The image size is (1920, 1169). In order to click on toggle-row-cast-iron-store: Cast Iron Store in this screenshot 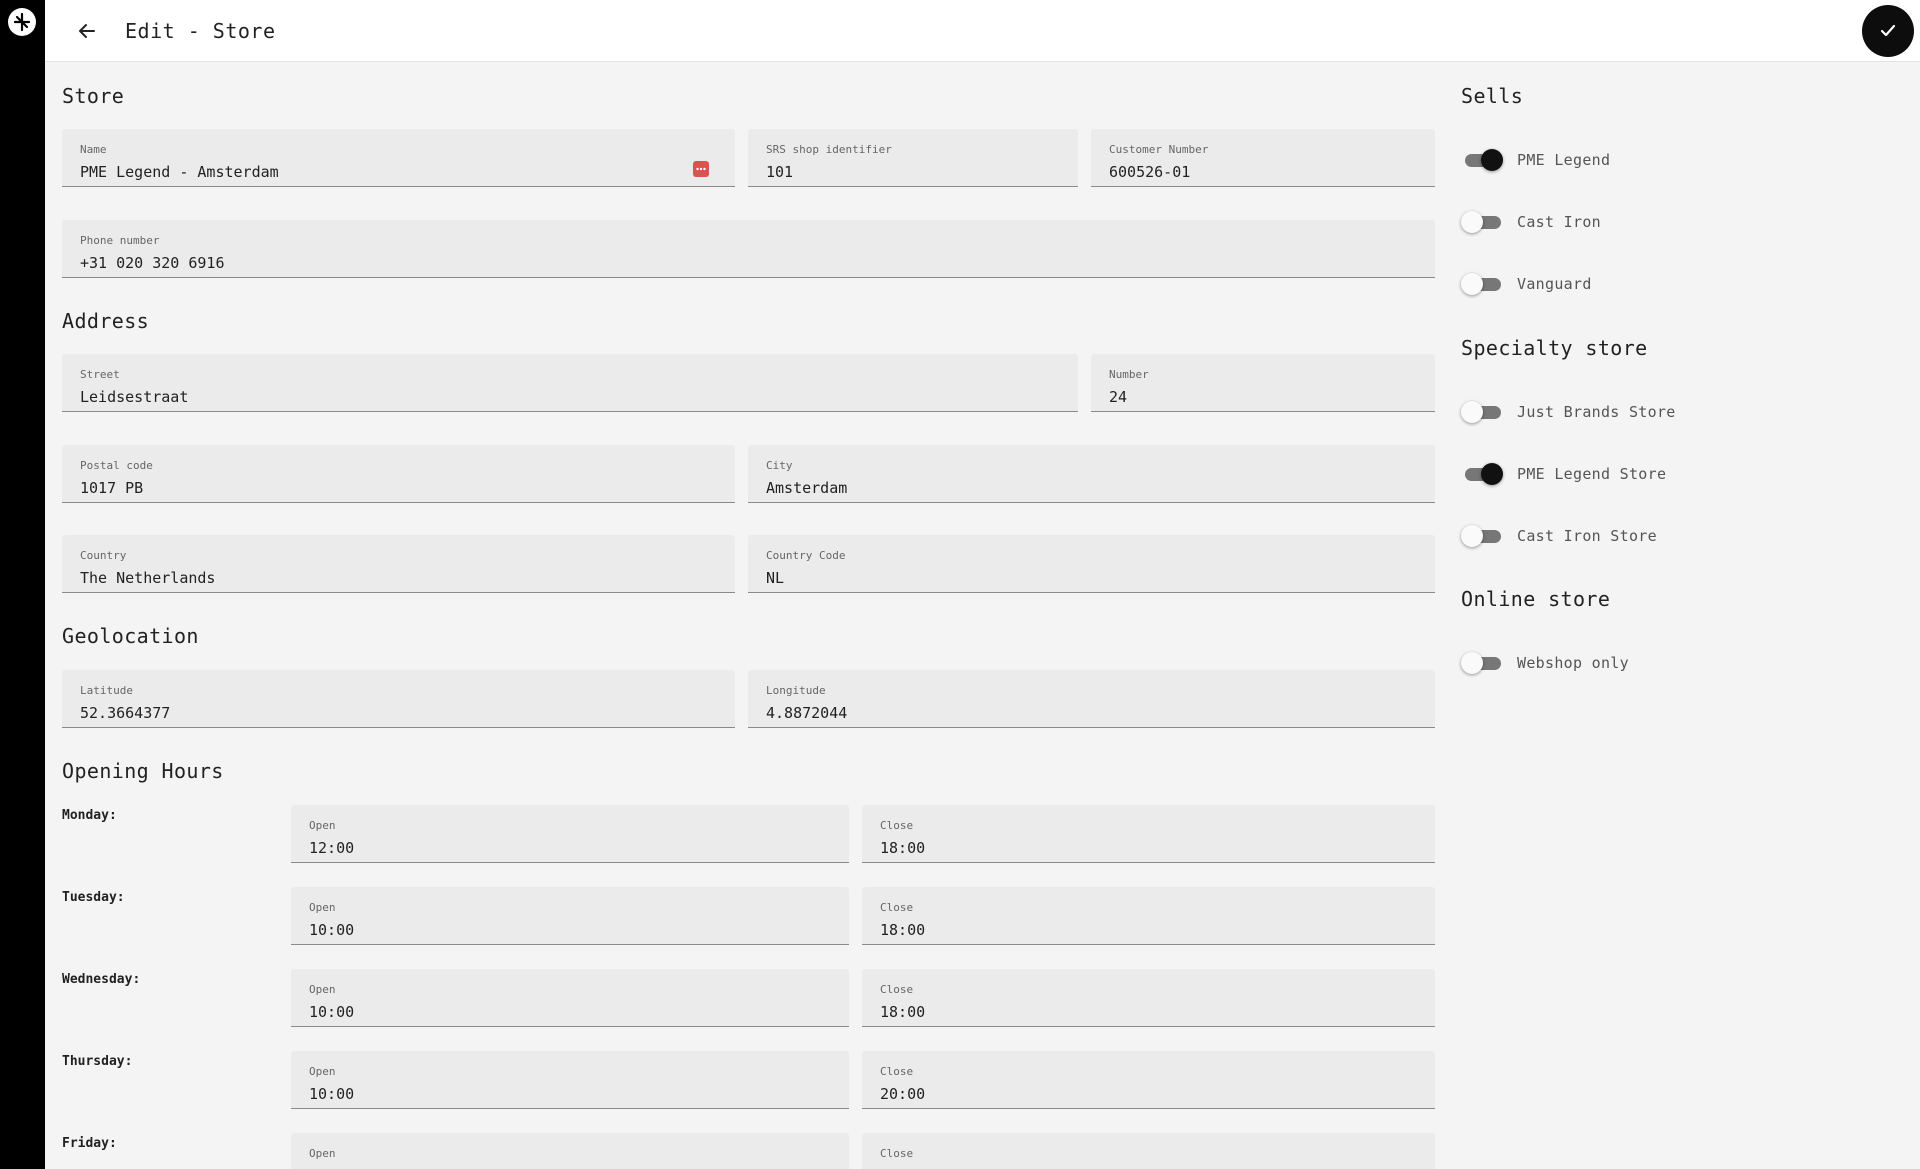, I will do `click(1559, 536)`.